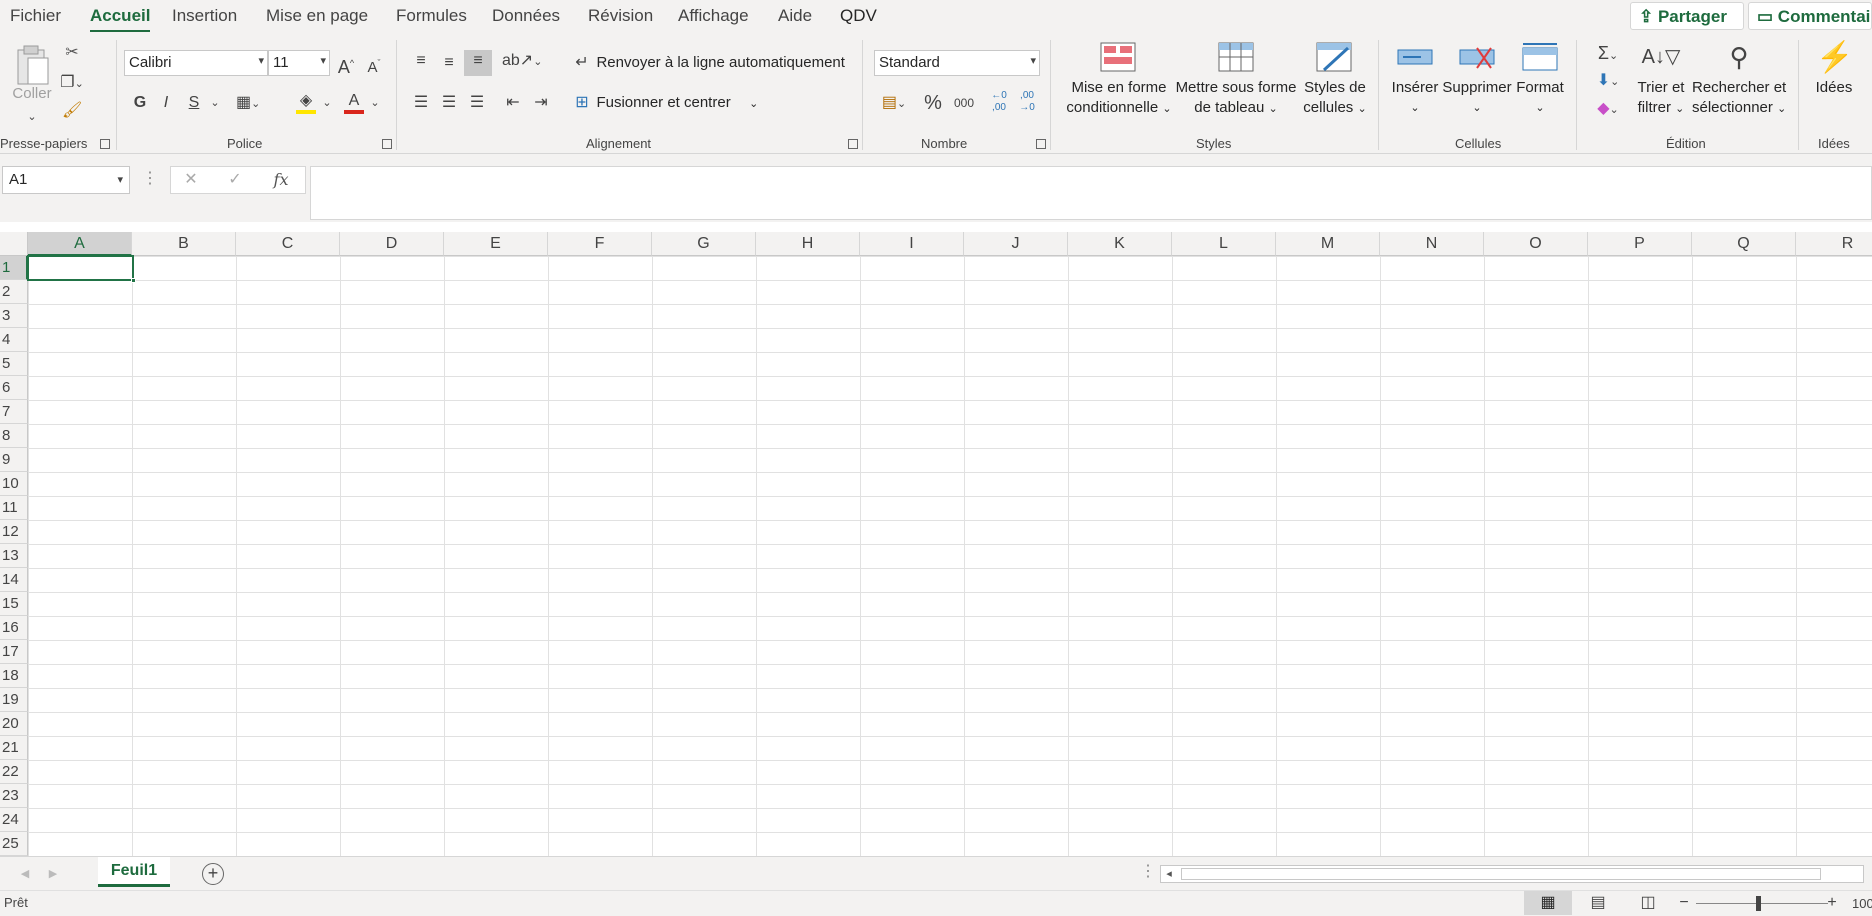  What do you see at coordinates (964, 103) in the screenshot?
I see `thousands-separator-button: 000` at bounding box center [964, 103].